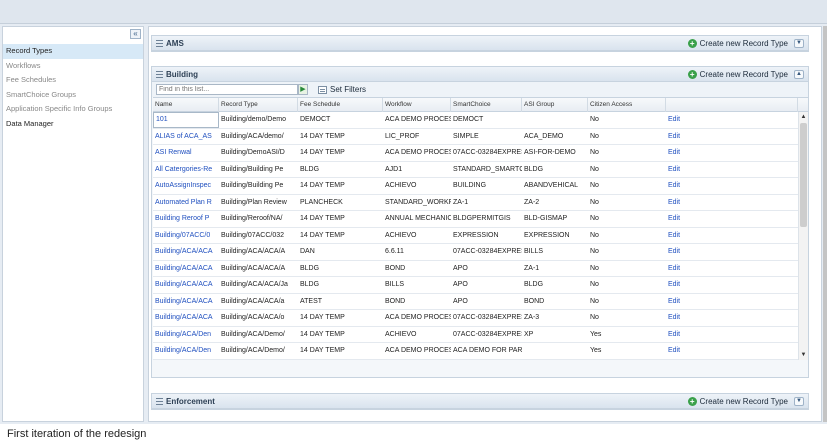  I want to click on page-scrollbar, so click(825, 224).